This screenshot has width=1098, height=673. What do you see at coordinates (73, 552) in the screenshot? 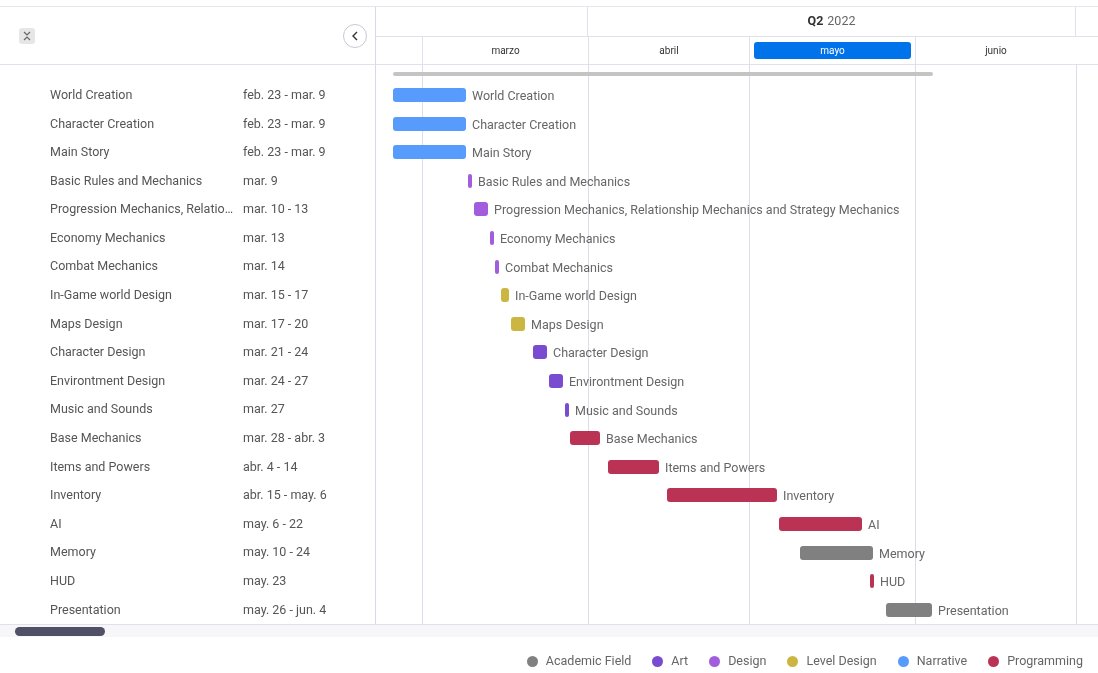
I see `task-name: Memory` at bounding box center [73, 552].